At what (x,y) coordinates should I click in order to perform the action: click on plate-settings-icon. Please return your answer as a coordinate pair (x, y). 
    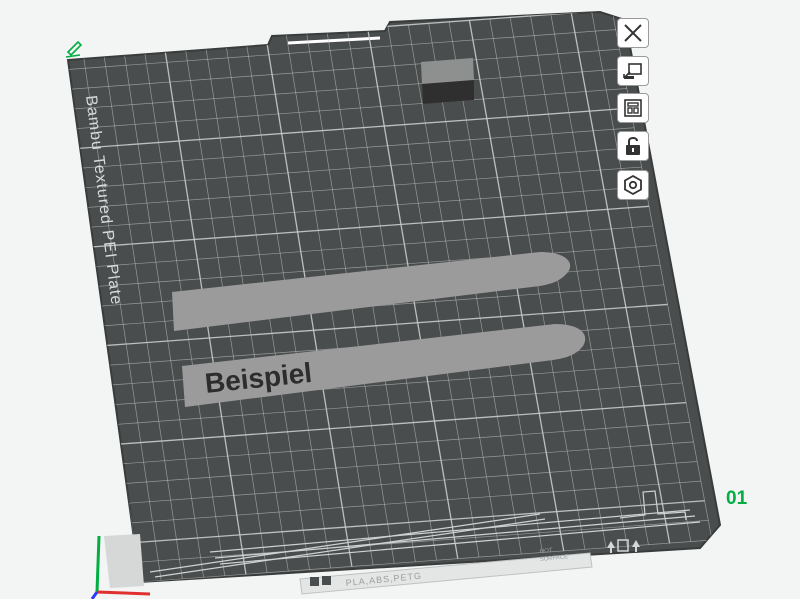
    Looking at the image, I should click on (633, 185).